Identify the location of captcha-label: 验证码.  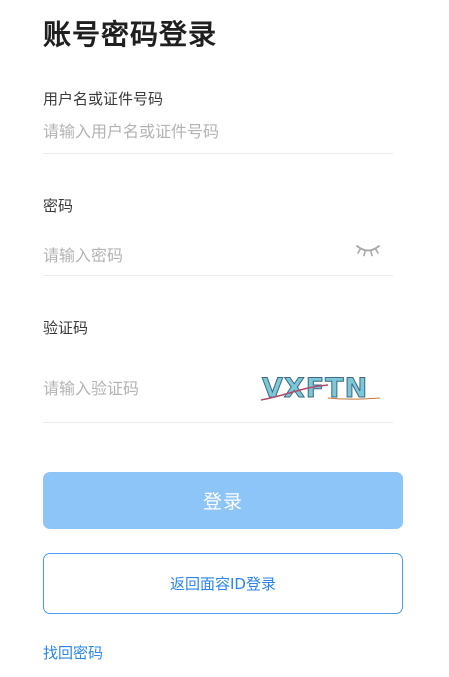
(66, 328).